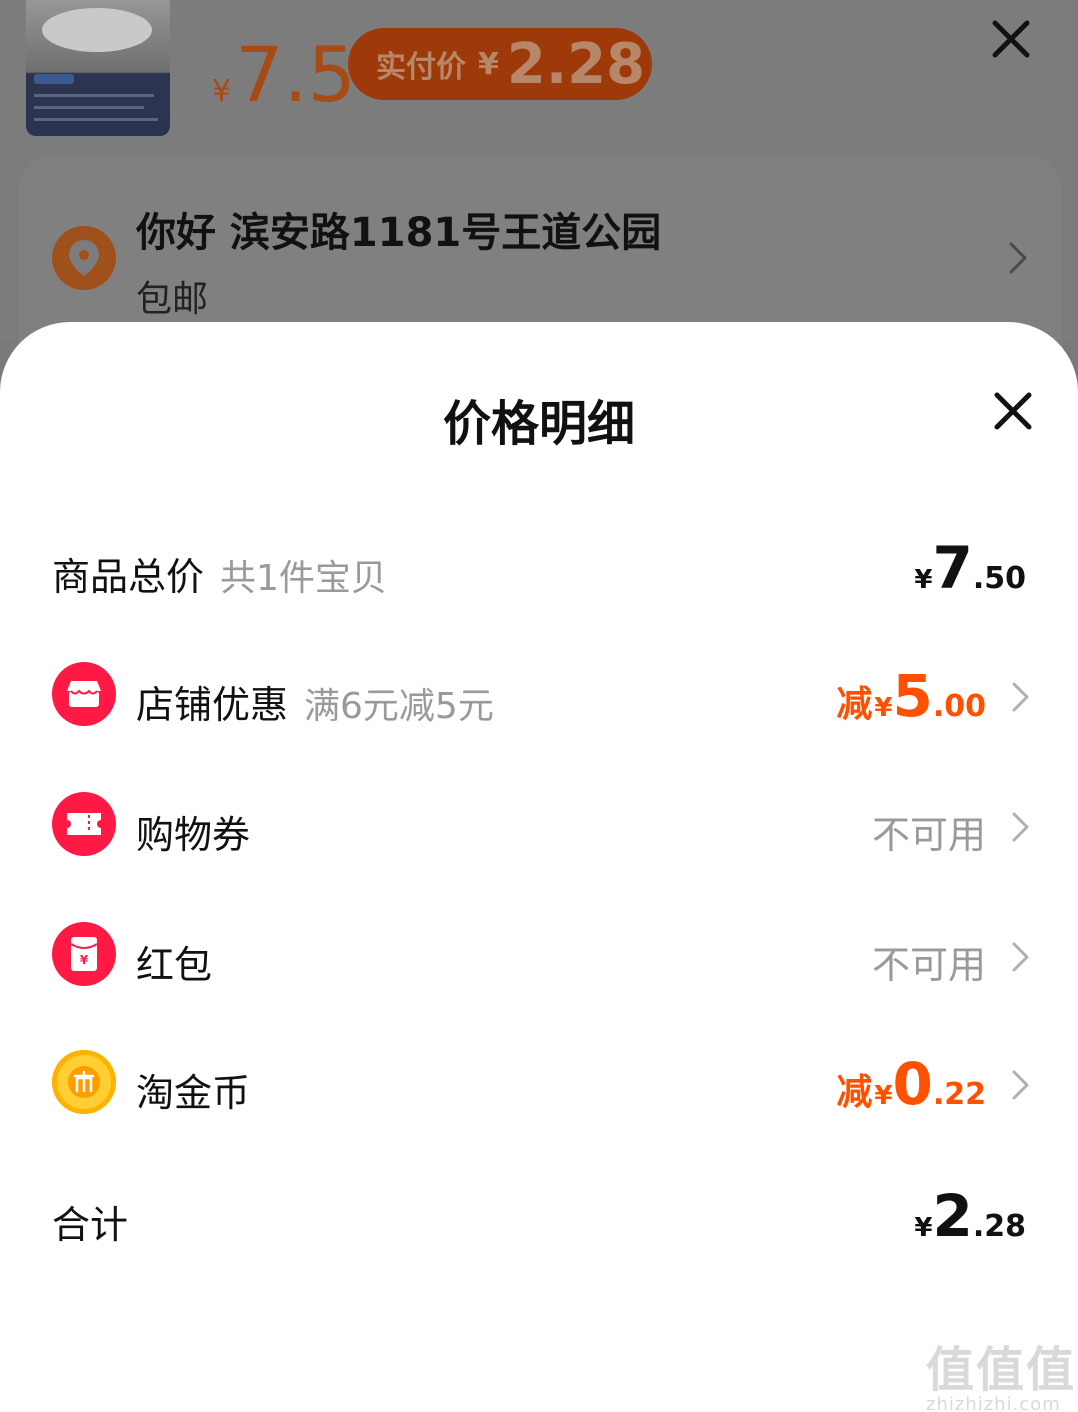 Image resolution: width=1078 pixels, height=1412 pixels. I want to click on red-packet-icon: ¥, so click(84, 954).